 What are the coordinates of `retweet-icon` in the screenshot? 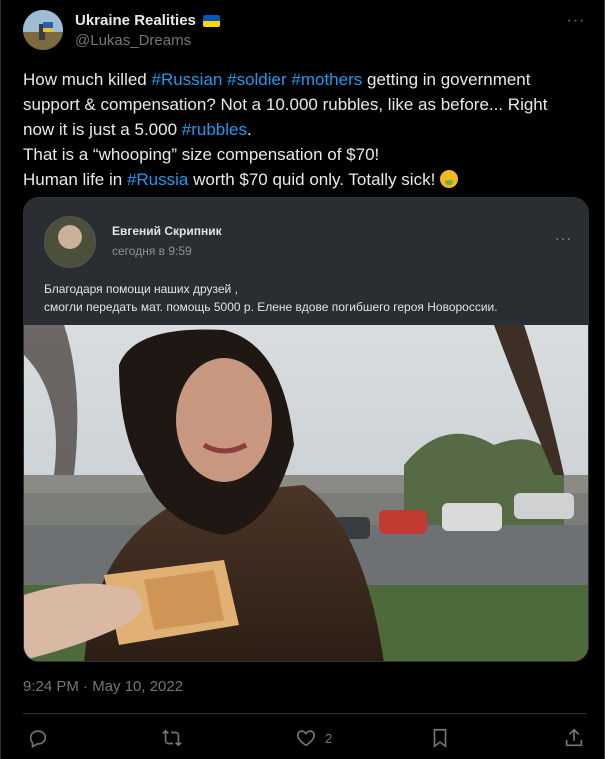 It's located at (172, 738).